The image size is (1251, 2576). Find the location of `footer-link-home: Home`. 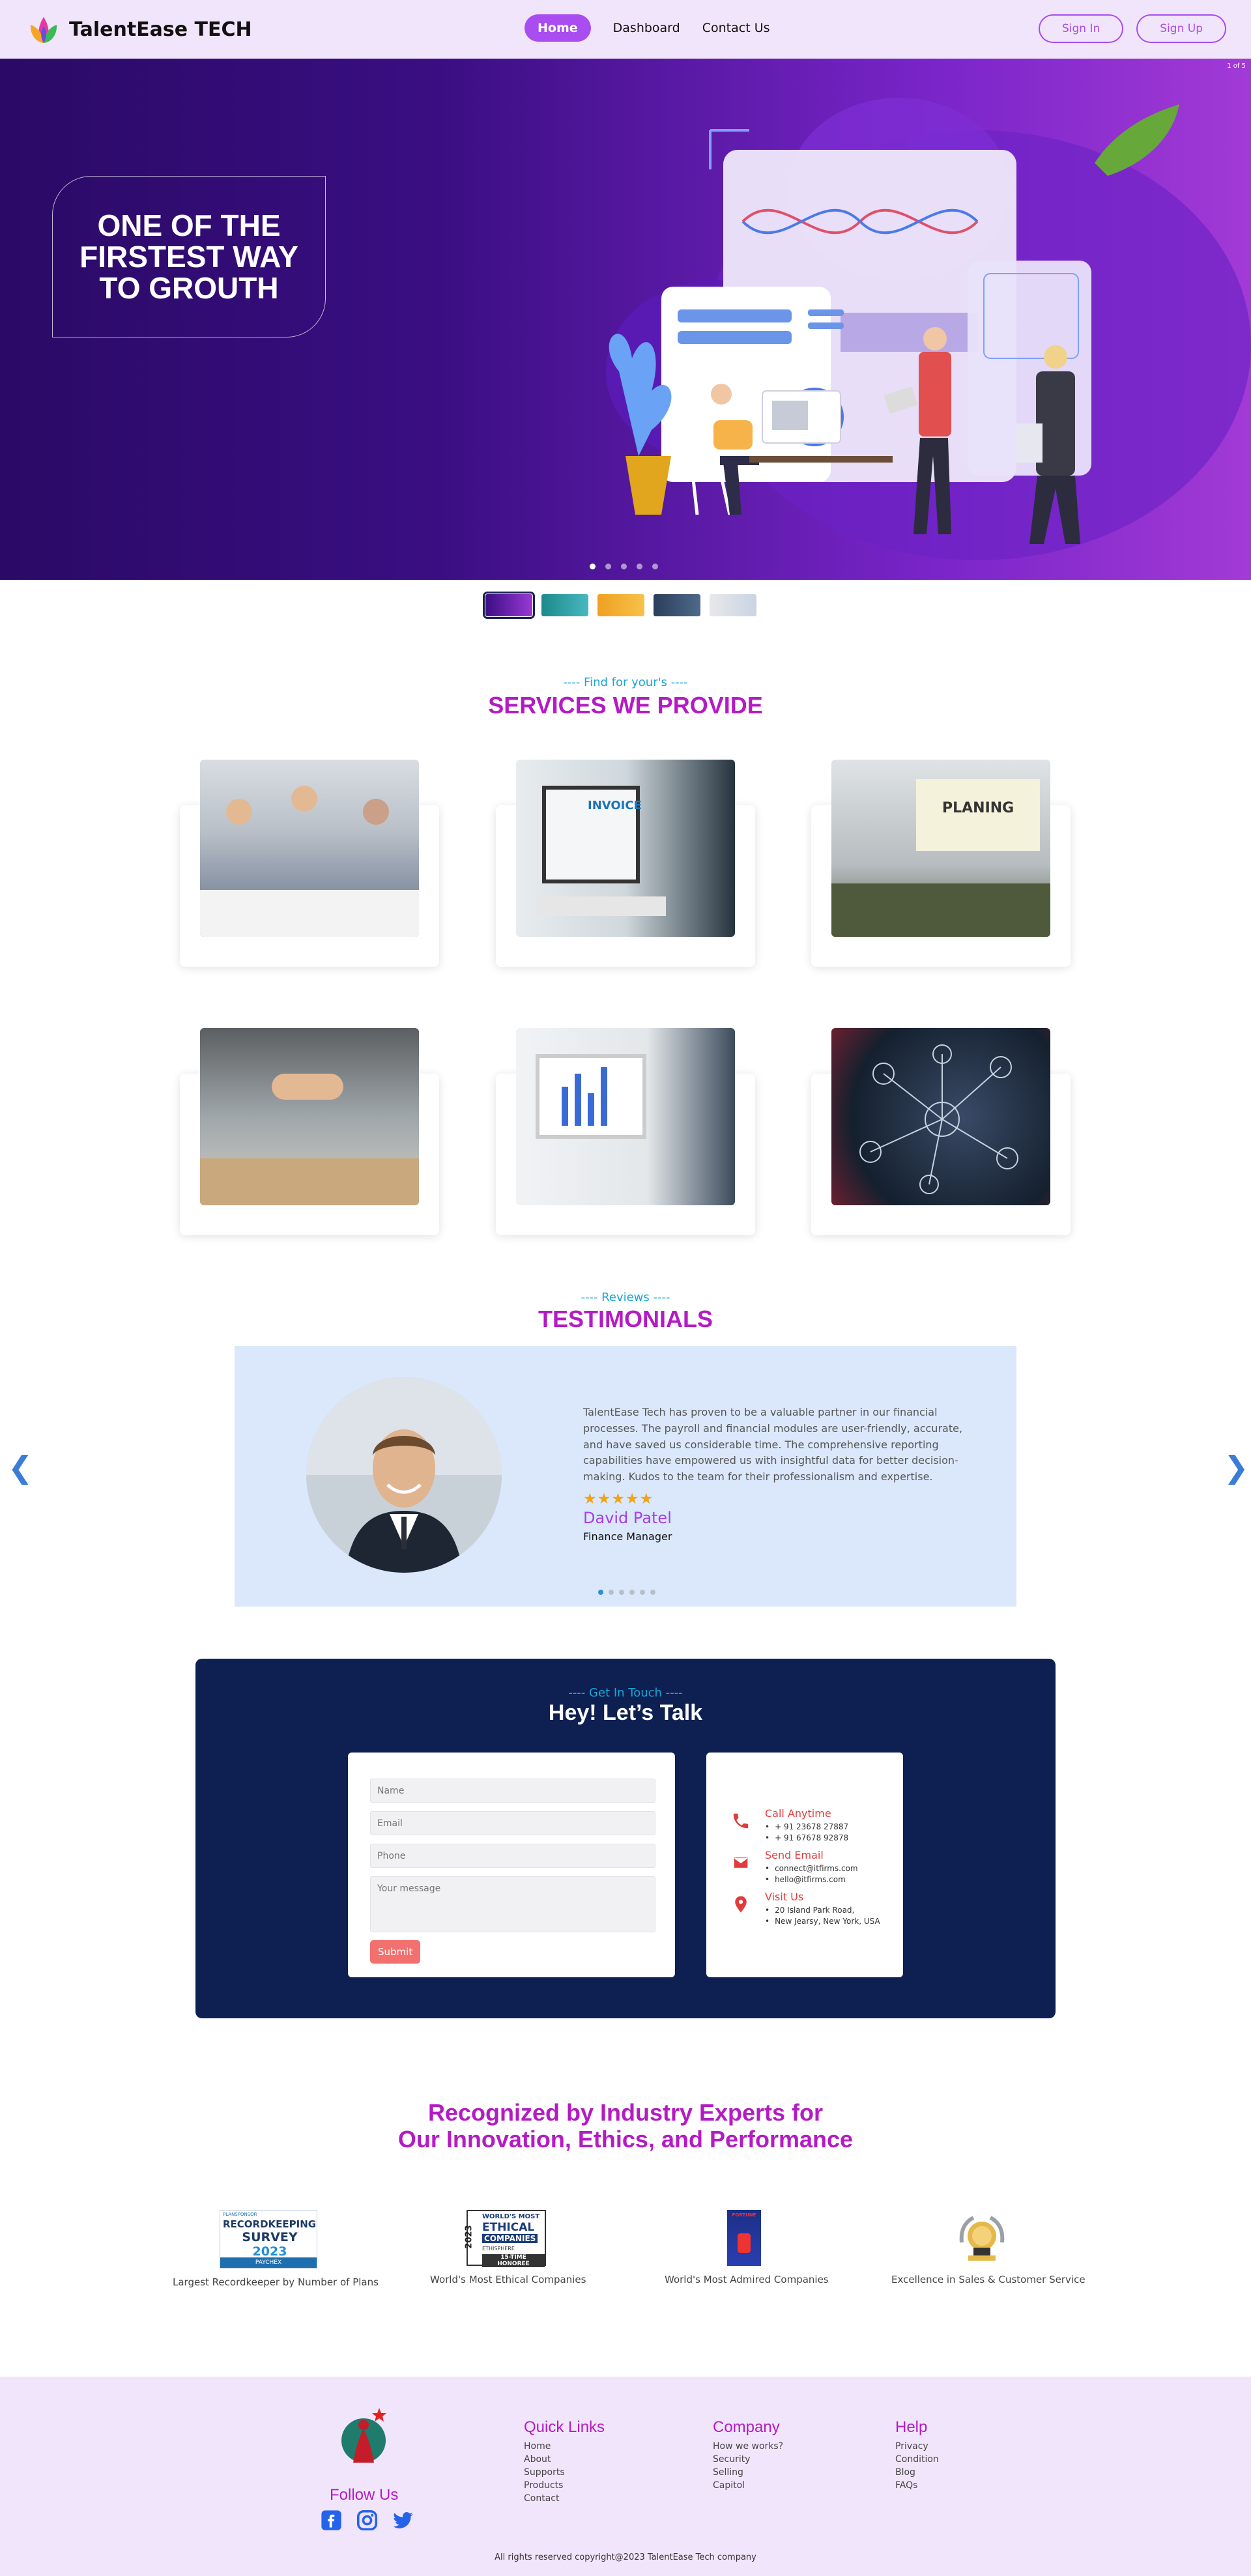

footer-link-home: Home is located at coordinates (564, 2447).